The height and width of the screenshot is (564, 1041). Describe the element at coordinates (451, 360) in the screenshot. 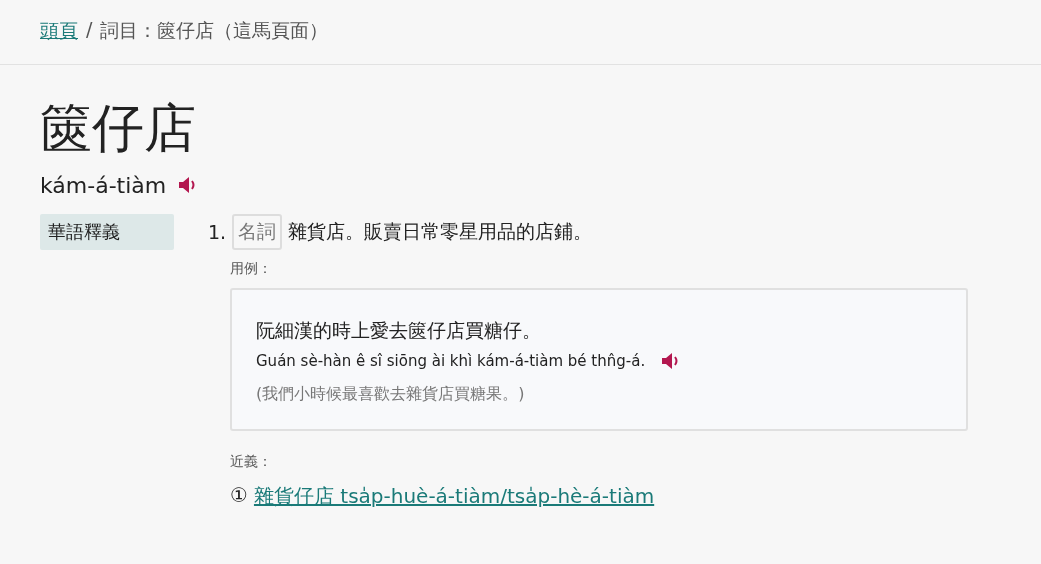

I see `example-romanization: Guán sè-hàn ê sî siōng ài khì kám-á-tiàm bé thn̂g-á.` at that location.